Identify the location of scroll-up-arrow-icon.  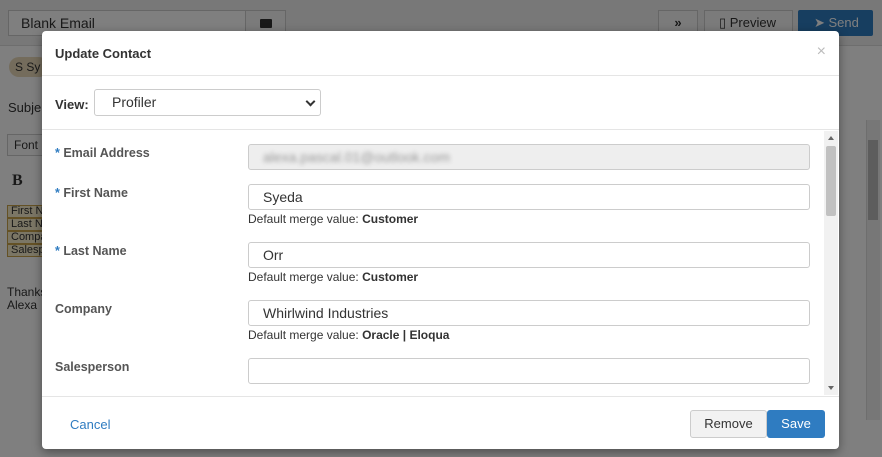
(831, 138).